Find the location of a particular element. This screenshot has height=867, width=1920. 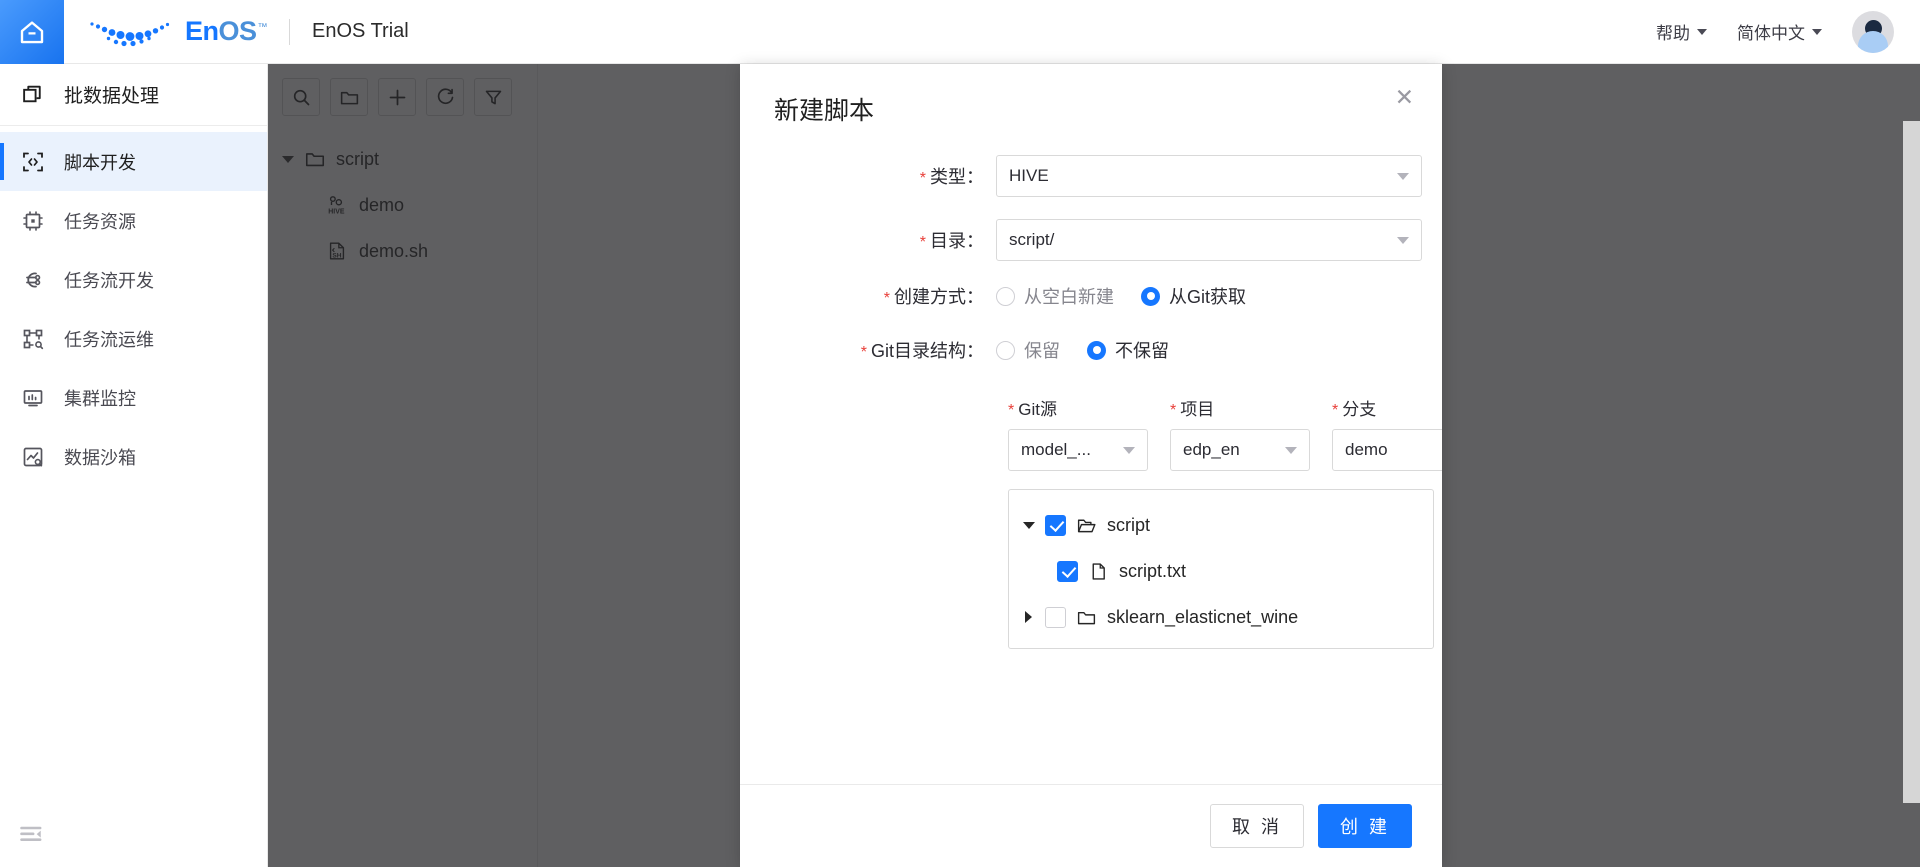

radio-create-blank: 从空白新建 is located at coordinates (1055, 296).